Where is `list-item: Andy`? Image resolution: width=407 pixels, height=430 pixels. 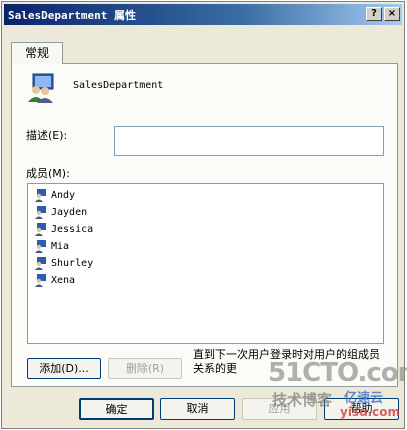
list-item: Andy is located at coordinates (54, 195).